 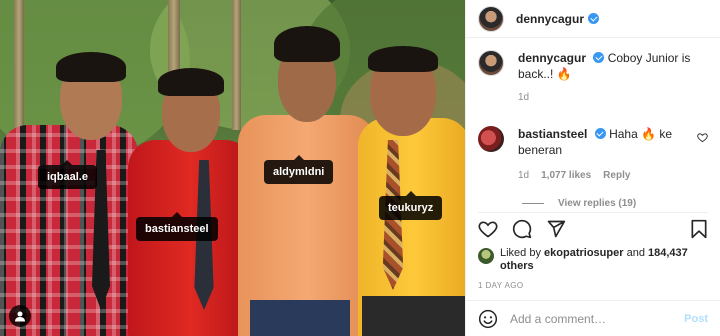 I want to click on view-replies-label: View replies (19), so click(x=597, y=203).